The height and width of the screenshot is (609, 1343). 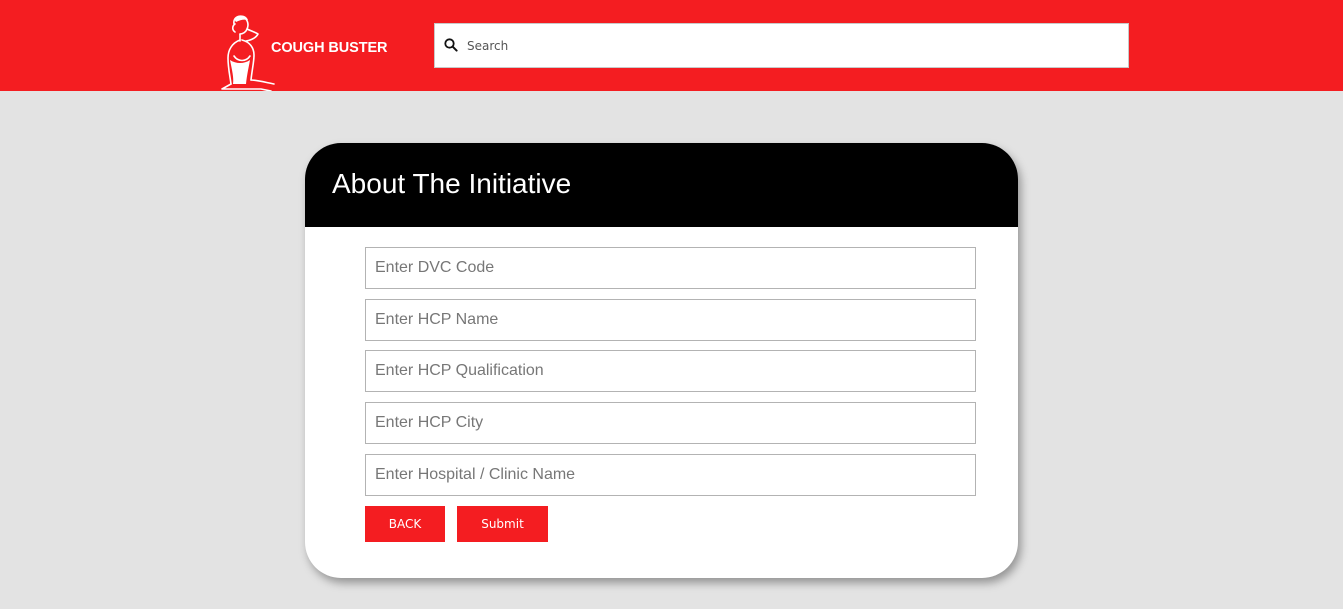 What do you see at coordinates (405, 524) in the screenshot?
I see `back-button: BACK` at bounding box center [405, 524].